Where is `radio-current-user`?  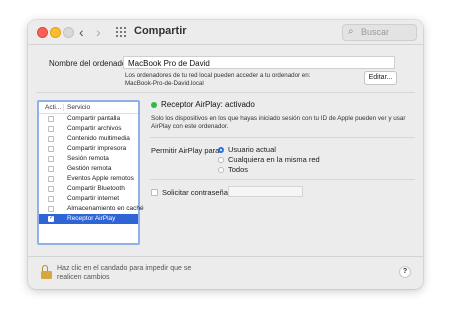 radio-current-user is located at coordinates (221, 150).